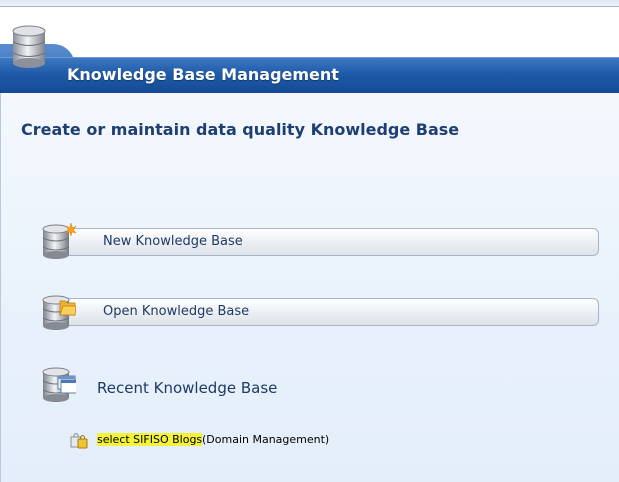 The height and width of the screenshot is (482, 619). I want to click on recent-item-mode: (Domain Management), so click(266, 439).